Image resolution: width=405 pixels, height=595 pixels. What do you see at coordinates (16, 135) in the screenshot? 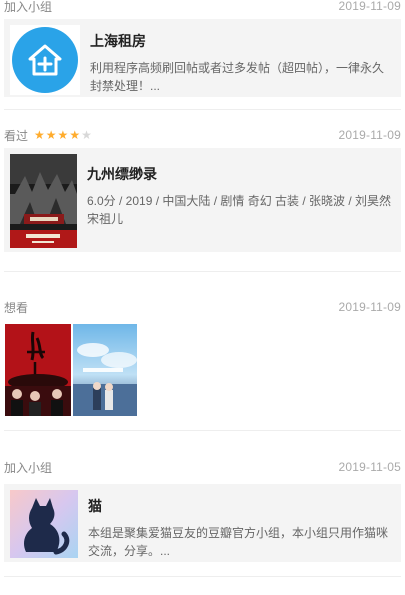
I see `entry-action: 看过` at bounding box center [16, 135].